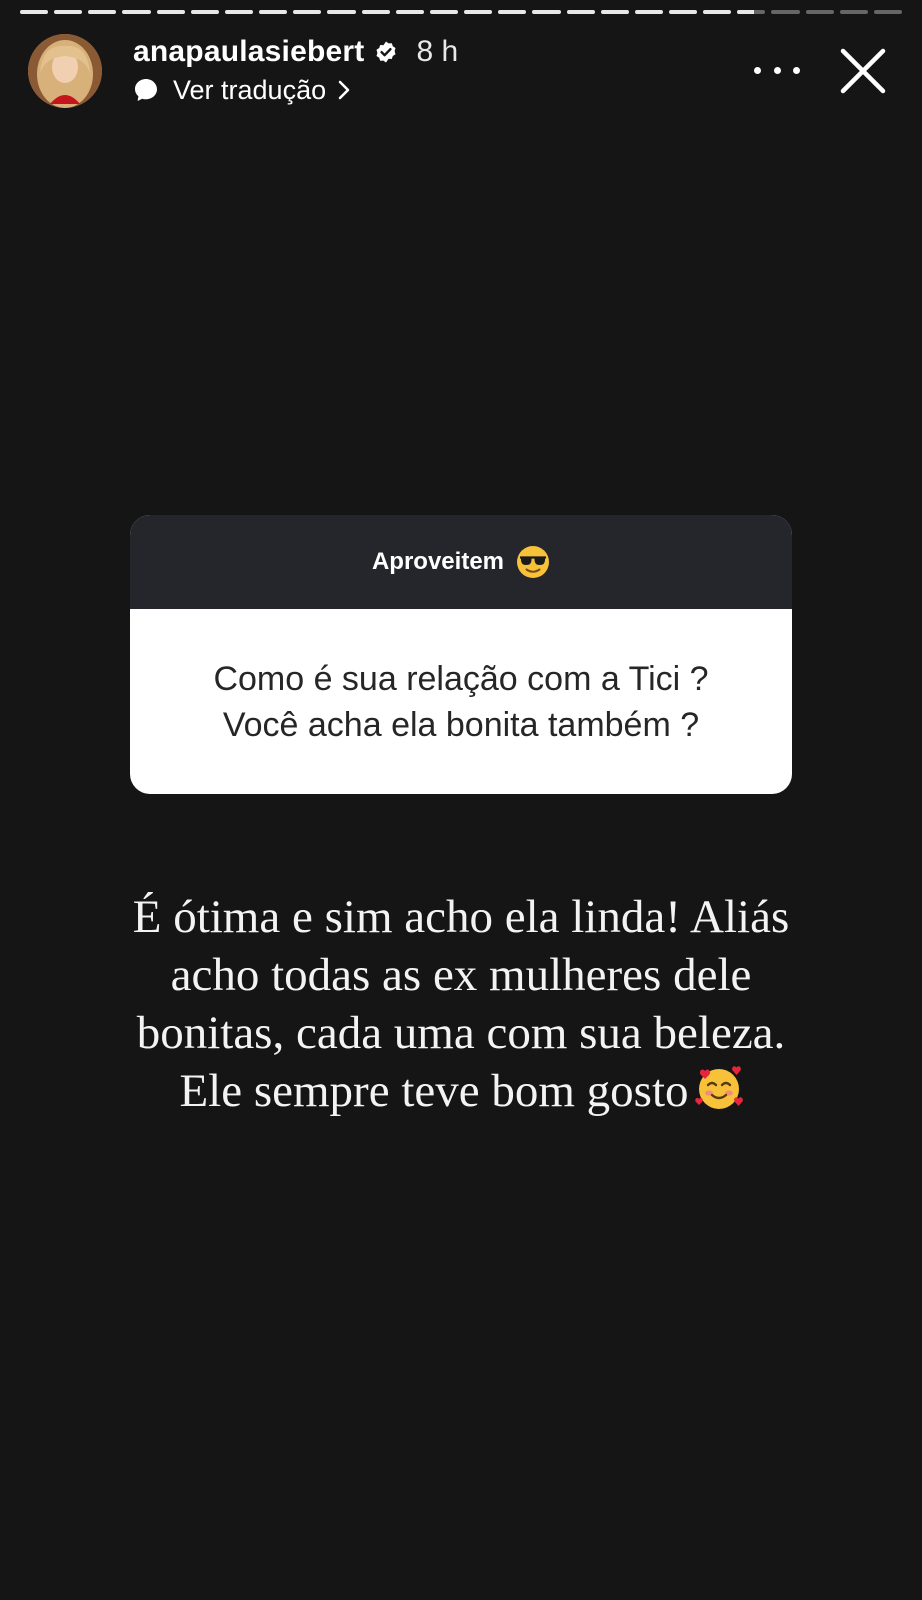 The height and width of the screenshot is (1600, 922). I want to click on verified-badge-icon, so click(386, 52).